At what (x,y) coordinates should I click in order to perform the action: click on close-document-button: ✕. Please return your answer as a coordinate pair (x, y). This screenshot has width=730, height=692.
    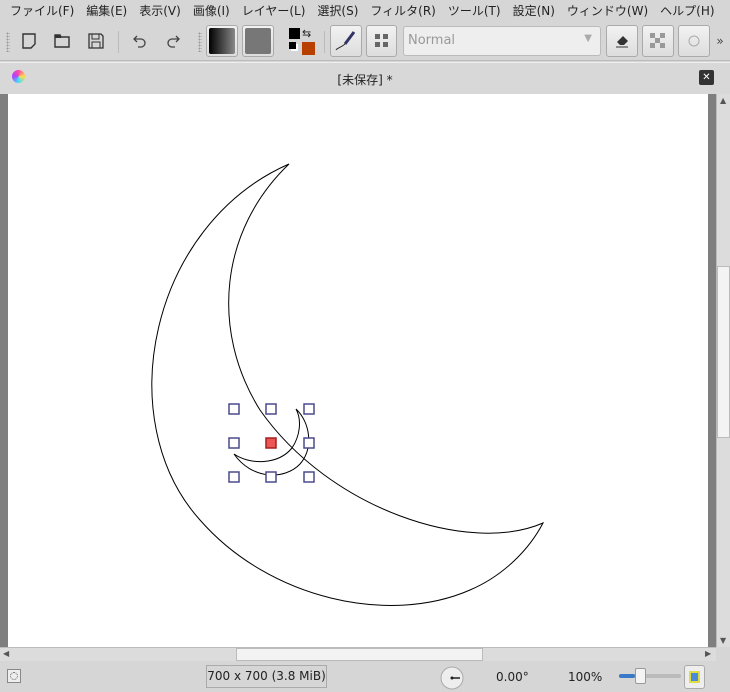
    Looking at the image, I should click on (706, 77).